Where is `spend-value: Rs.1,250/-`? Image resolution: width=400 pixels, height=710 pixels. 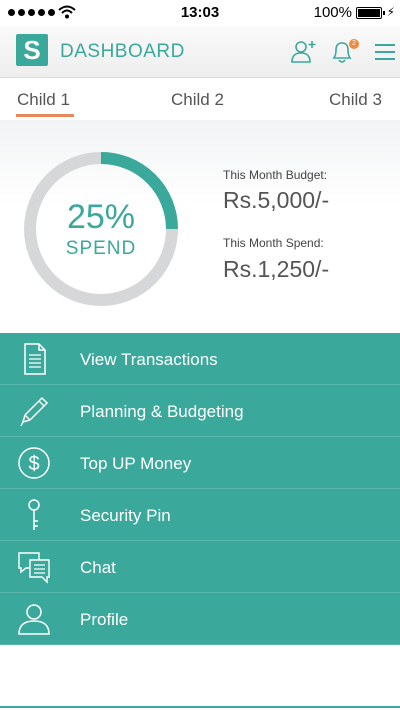
spend-value: Rs.1,250/- is located at coordinates (276, 269).